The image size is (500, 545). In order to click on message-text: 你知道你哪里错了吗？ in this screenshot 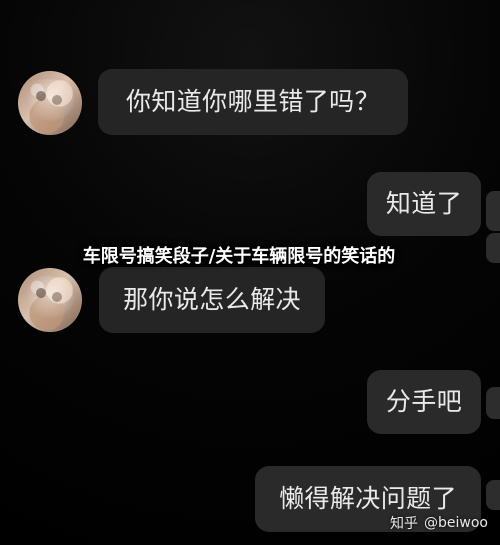, I will do `click(252, 102)`.